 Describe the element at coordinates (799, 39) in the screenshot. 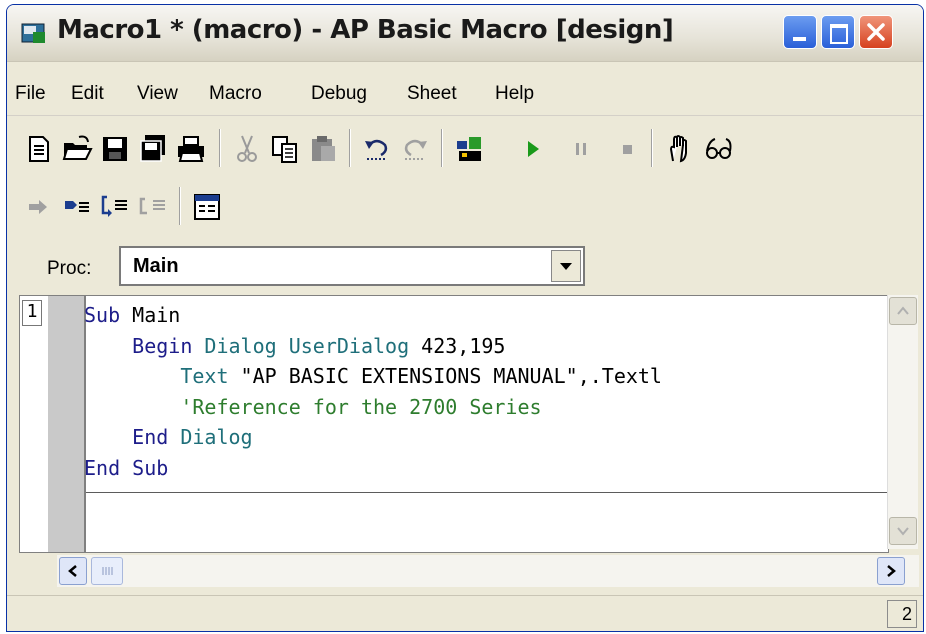

I see `minimize-icon` at that location.